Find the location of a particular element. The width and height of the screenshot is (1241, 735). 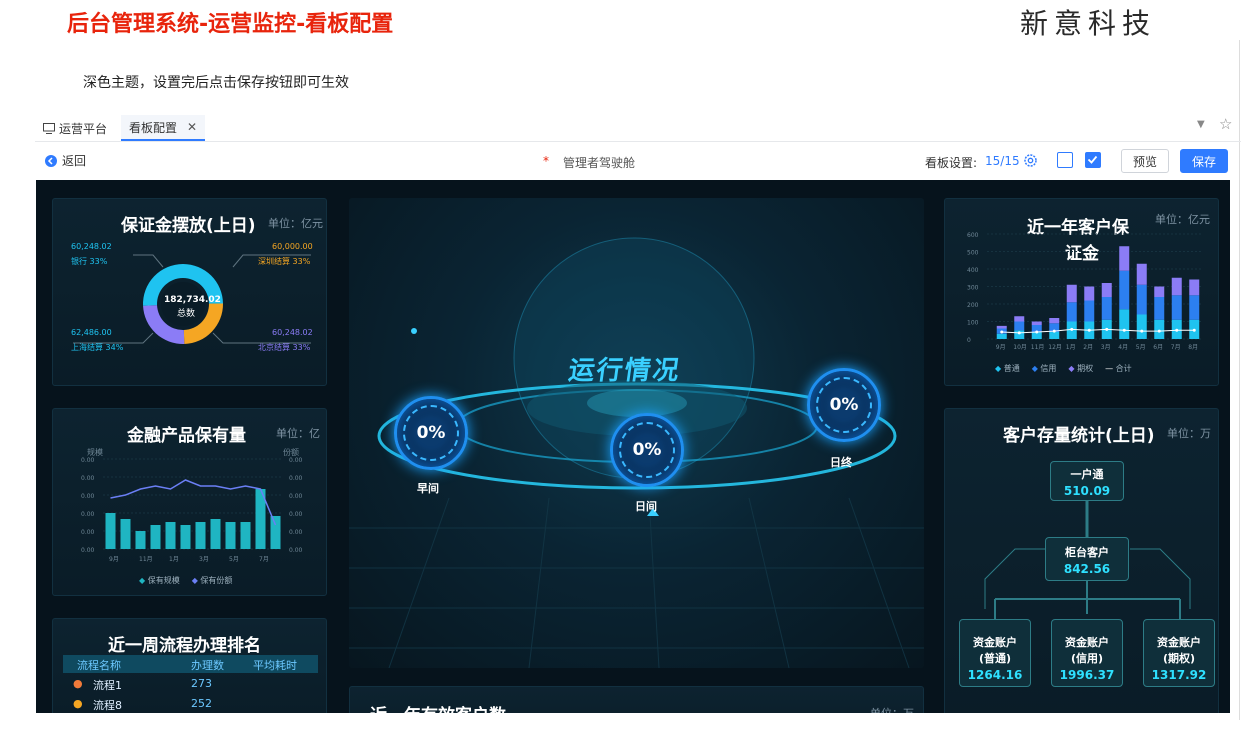

settings-count: 15/15 is located at coordinates (1002, 161).